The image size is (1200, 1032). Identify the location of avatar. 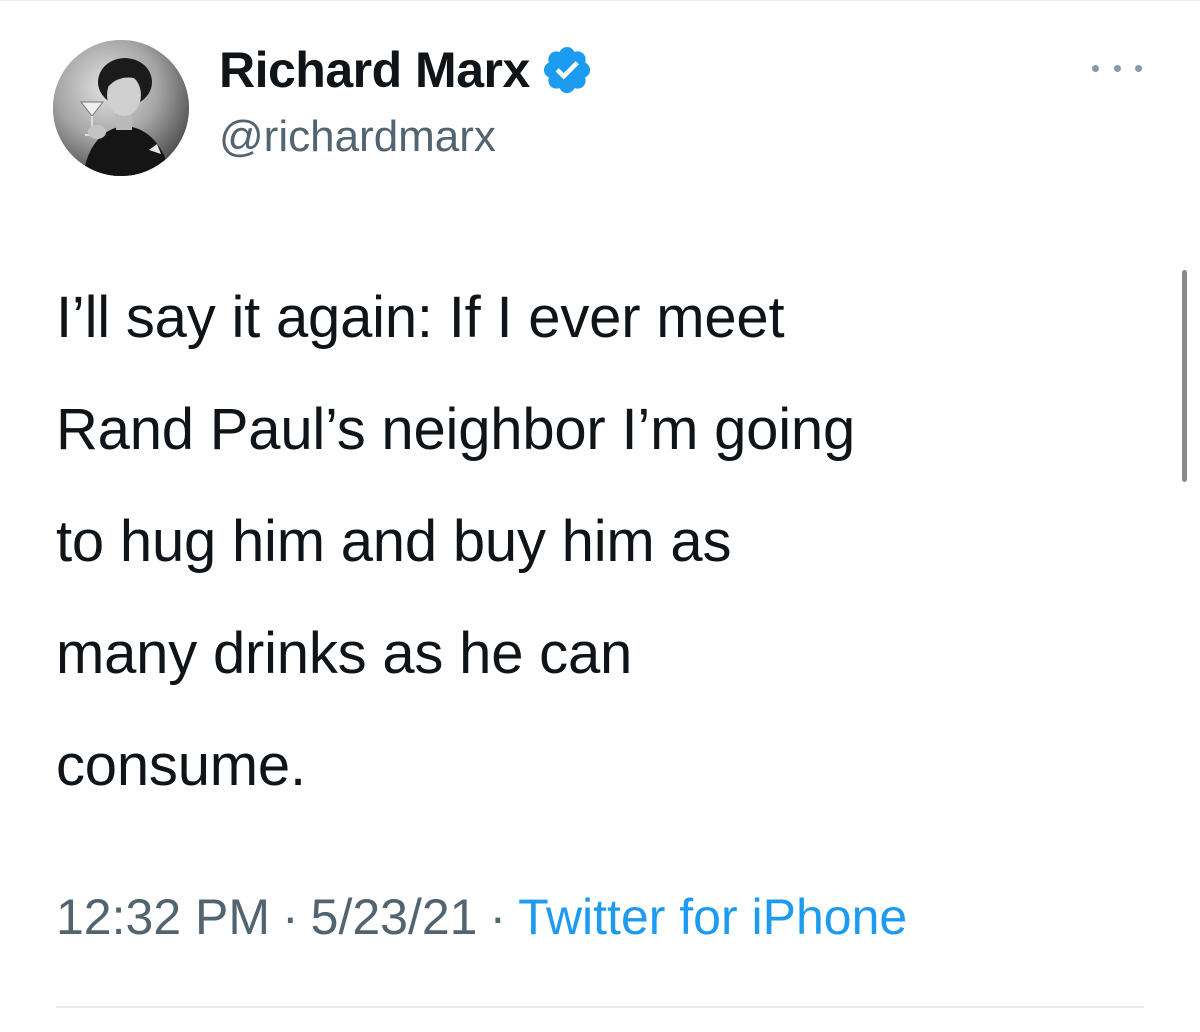
(121, 108).